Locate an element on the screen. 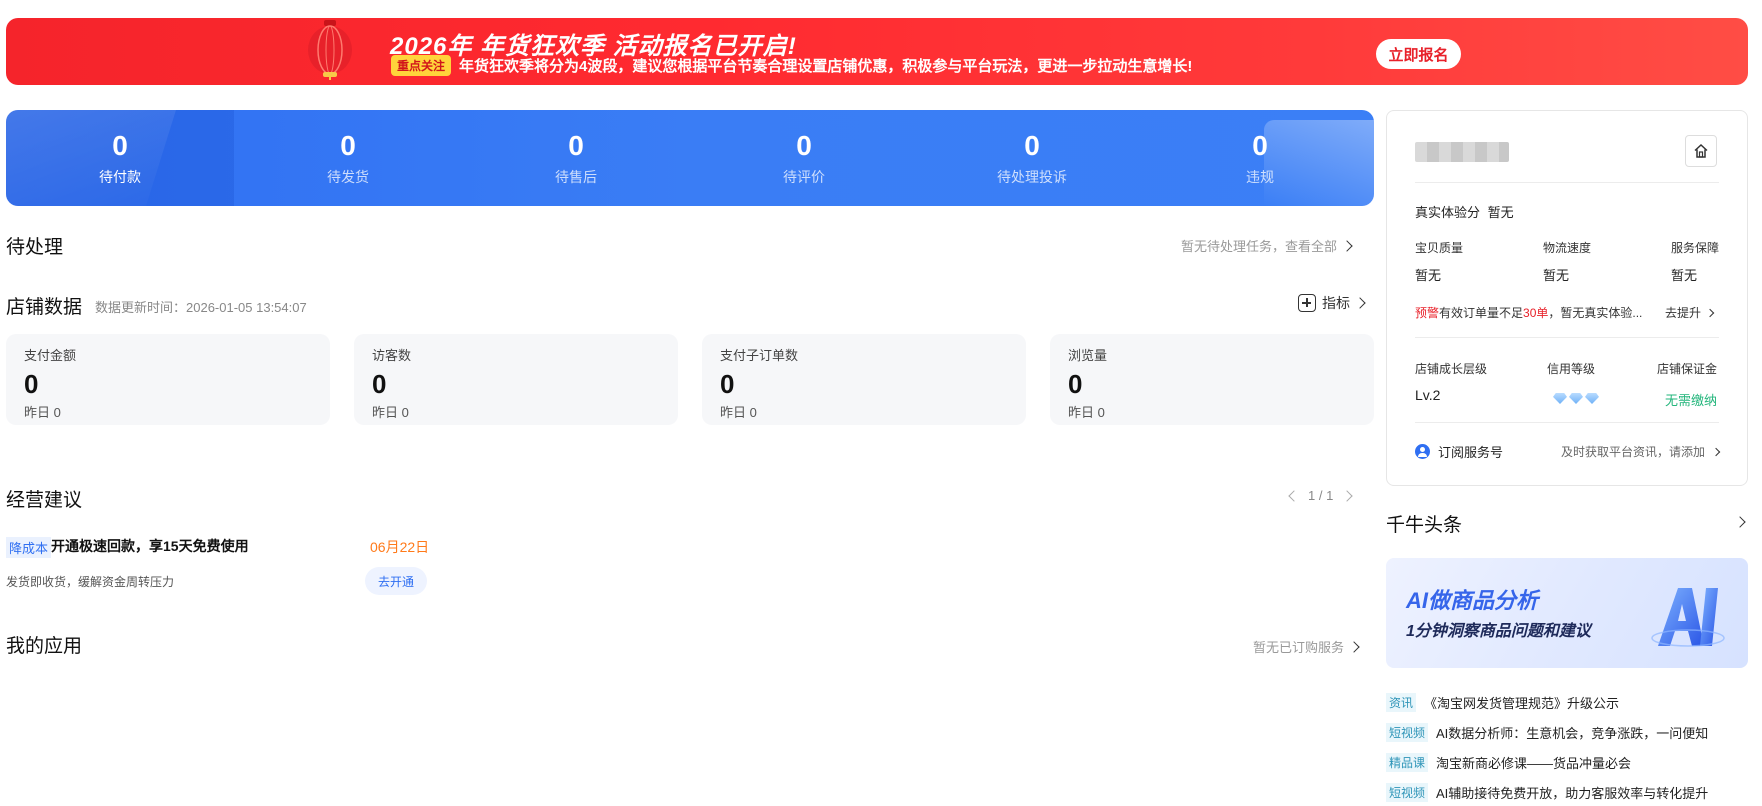 The image size is (1762, 806). news-item: 短视频 AI数据分析师：生意机会，竞争涨跌，一问便知 is located at coordinates (1567, 732).